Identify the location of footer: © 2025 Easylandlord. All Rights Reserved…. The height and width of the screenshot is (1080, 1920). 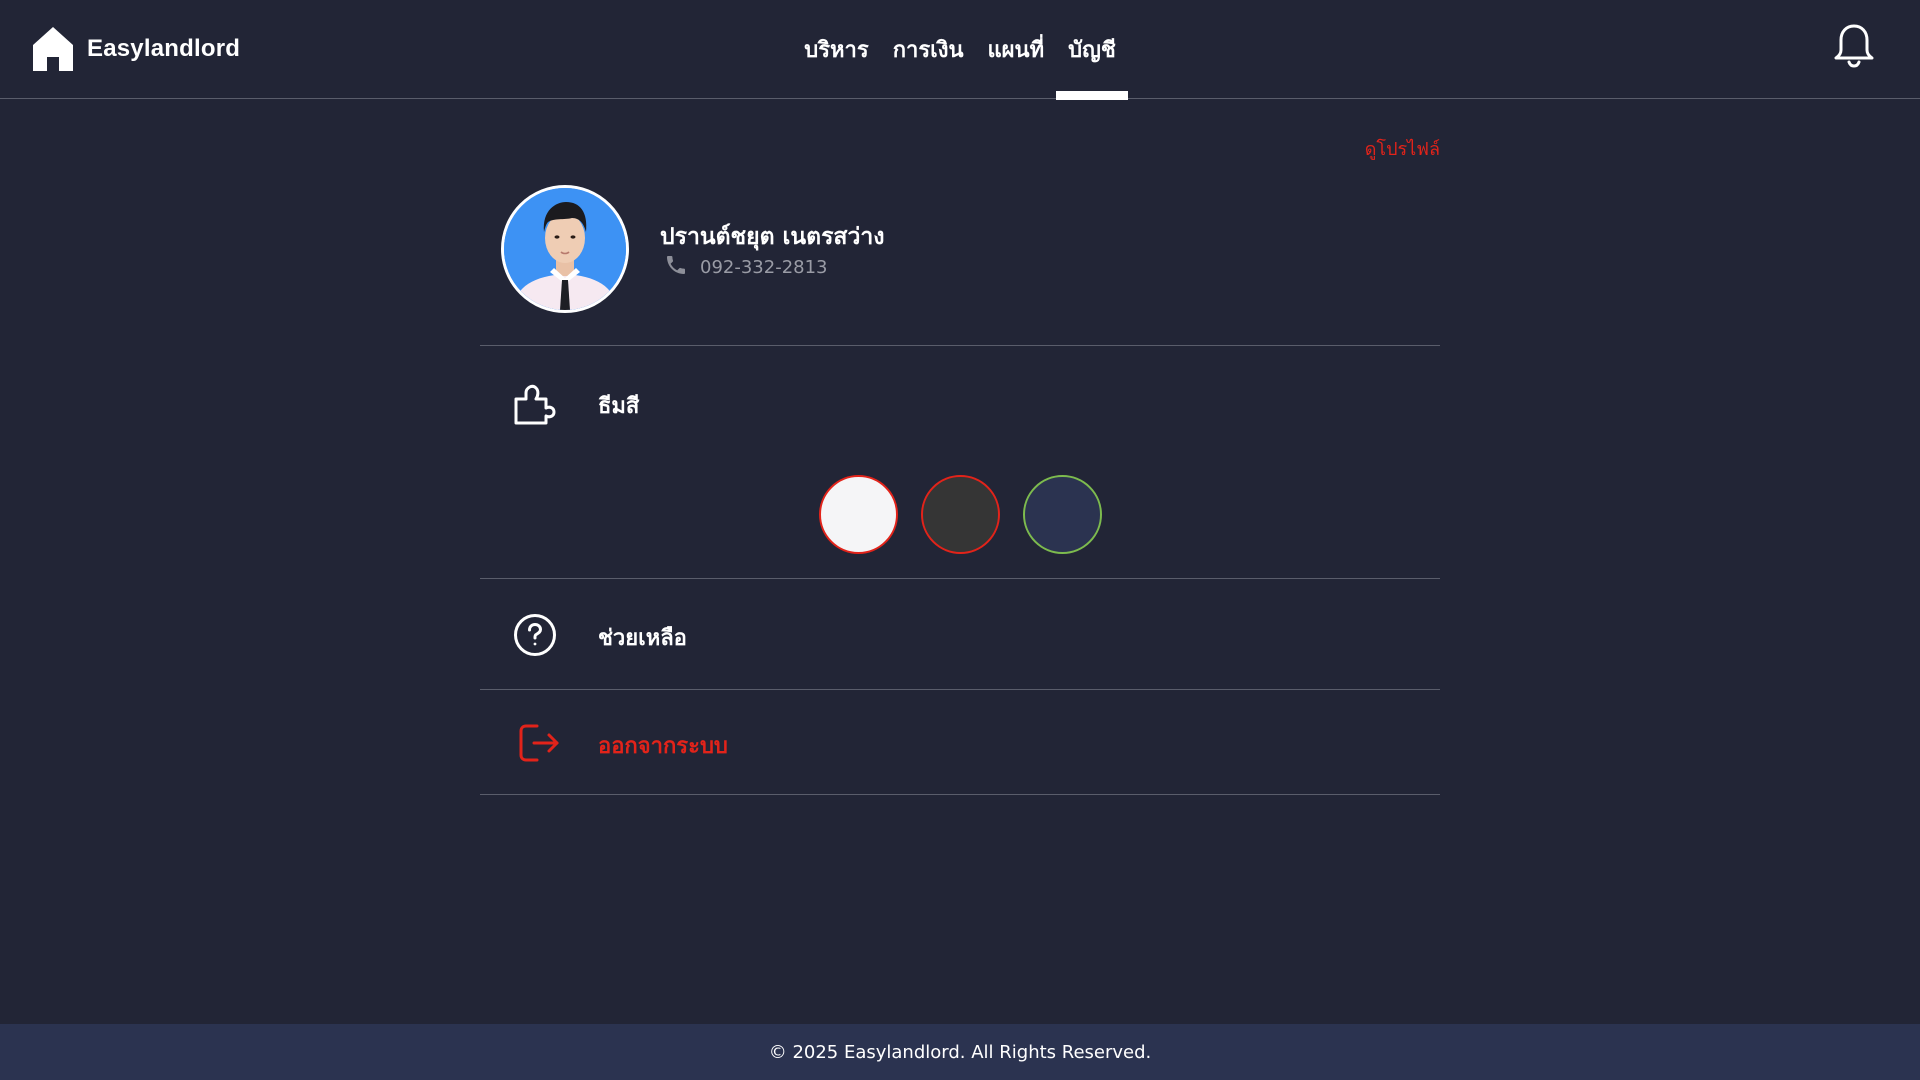
(960, 1052).